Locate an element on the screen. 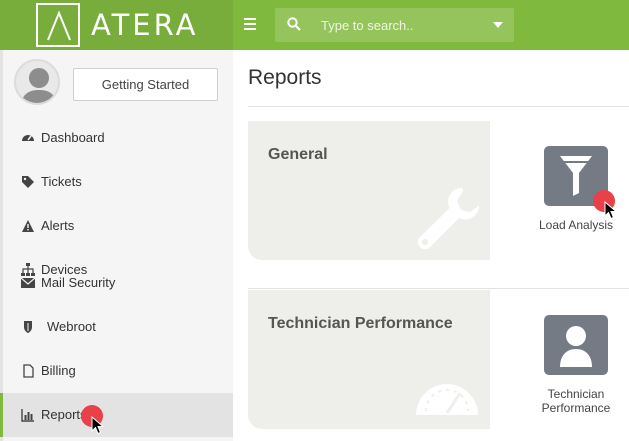 This screenshot has width=629, height=441. section-card-technician-performance: Technician Performance is located at coordinates (369, 359).